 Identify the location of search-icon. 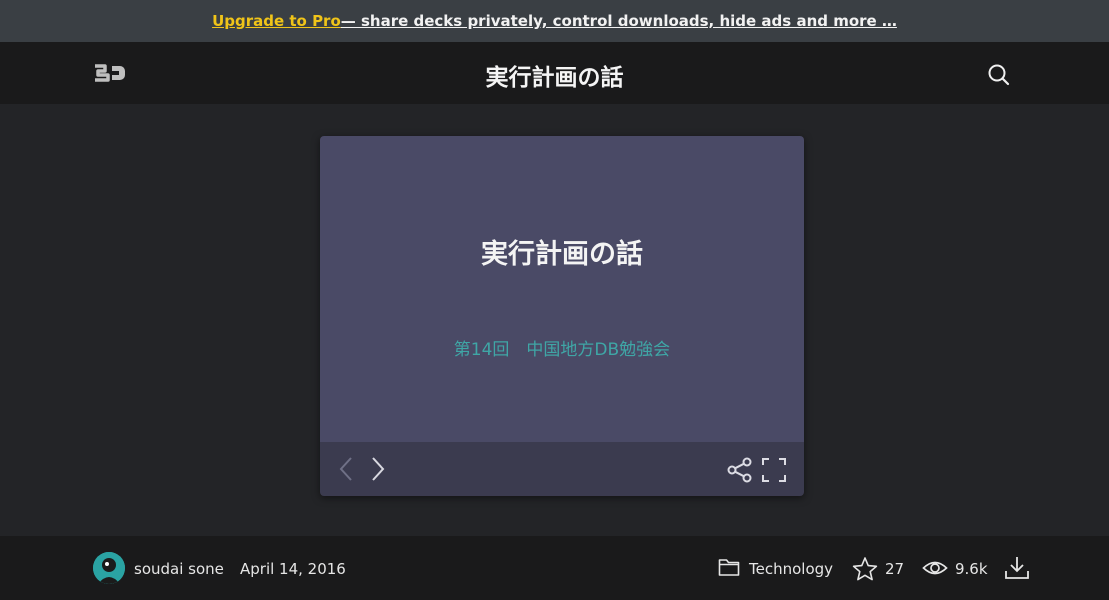
(999, 75).